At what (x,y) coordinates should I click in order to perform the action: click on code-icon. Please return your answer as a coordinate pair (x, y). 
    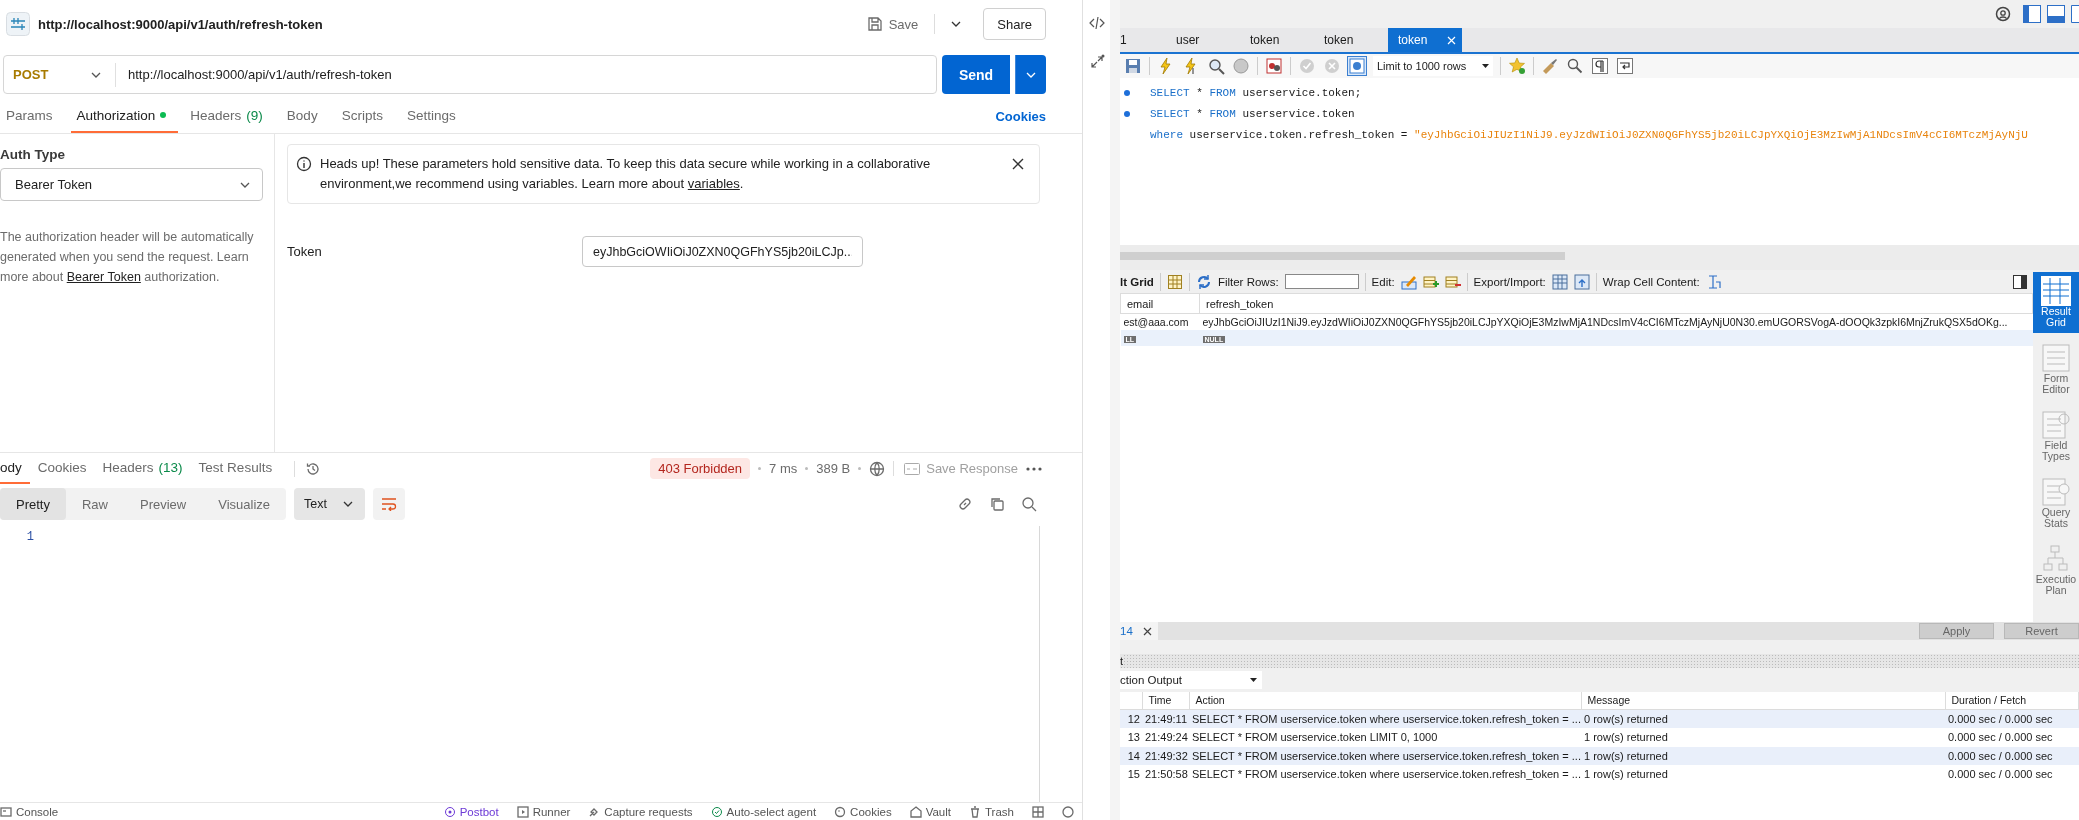
    Looking at the image, I should click on (1096, 23).